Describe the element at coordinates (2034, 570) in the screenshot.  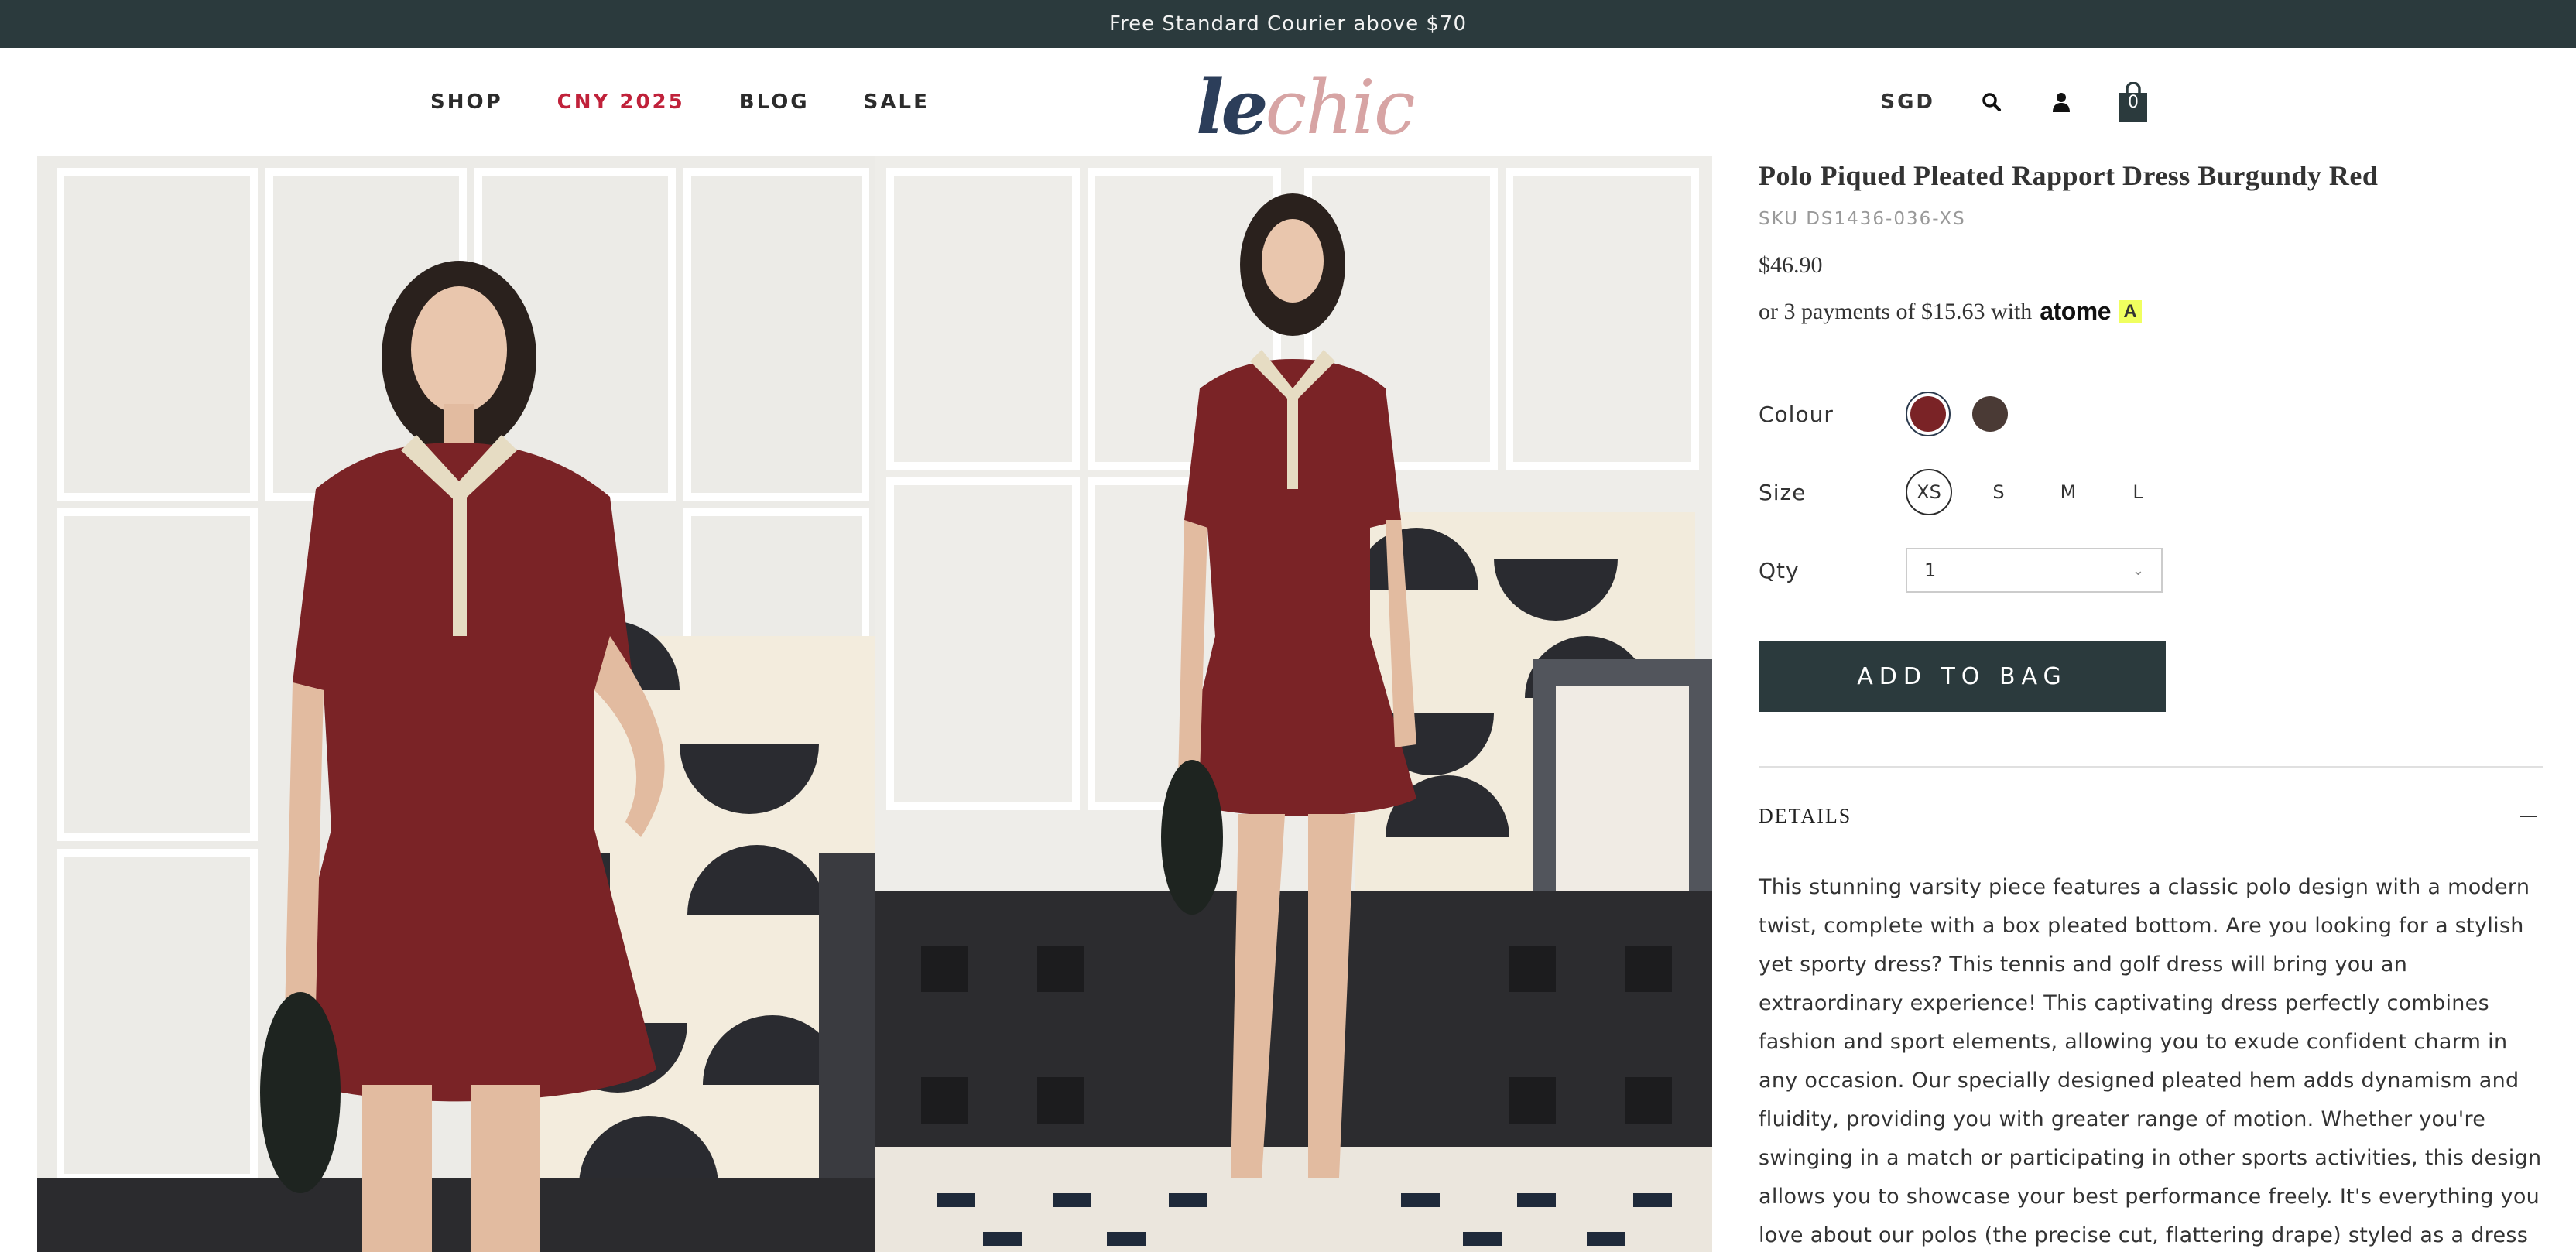
I see `qty-select: 1 ⌄` at that location.